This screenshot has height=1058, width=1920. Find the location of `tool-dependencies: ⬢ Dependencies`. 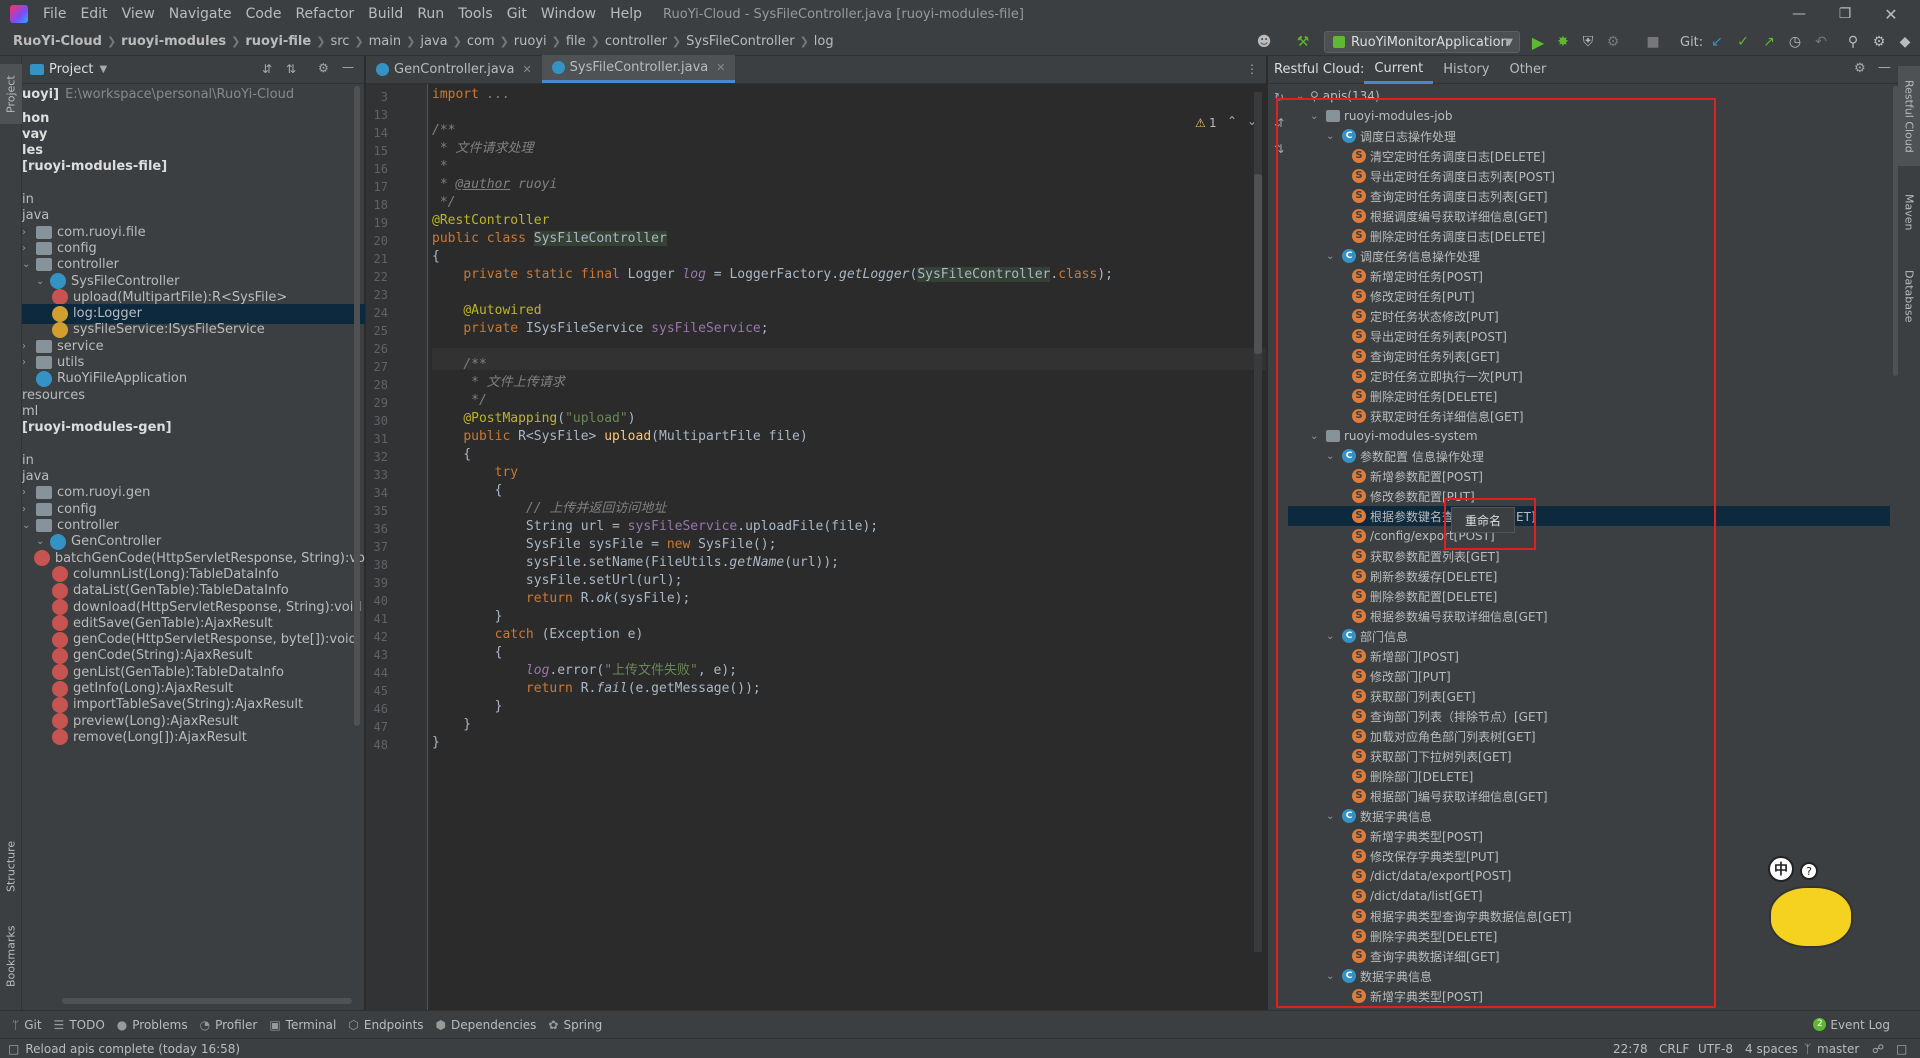

tool-dependencies: ⬢ Dependencies is located at coordinates (486, 1025).